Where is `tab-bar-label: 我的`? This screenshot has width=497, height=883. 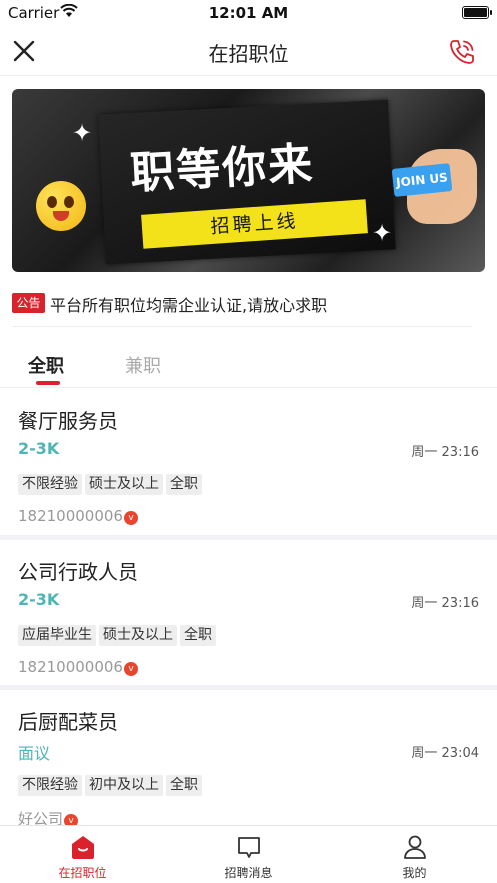 tab-bar-label: 我的 is located at coordinates (414, 873).